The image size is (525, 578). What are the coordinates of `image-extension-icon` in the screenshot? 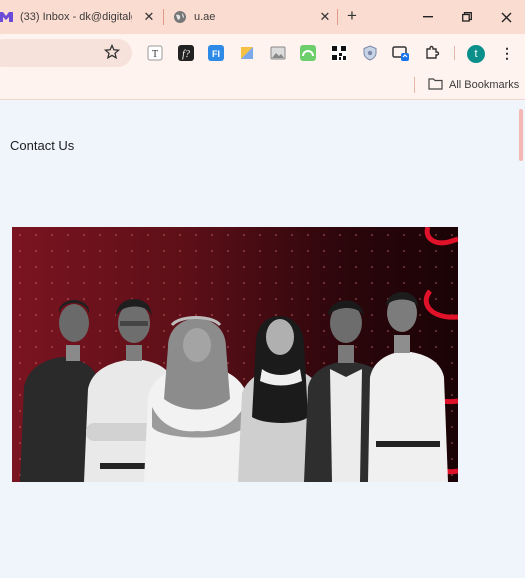 It's located at (278, 53).